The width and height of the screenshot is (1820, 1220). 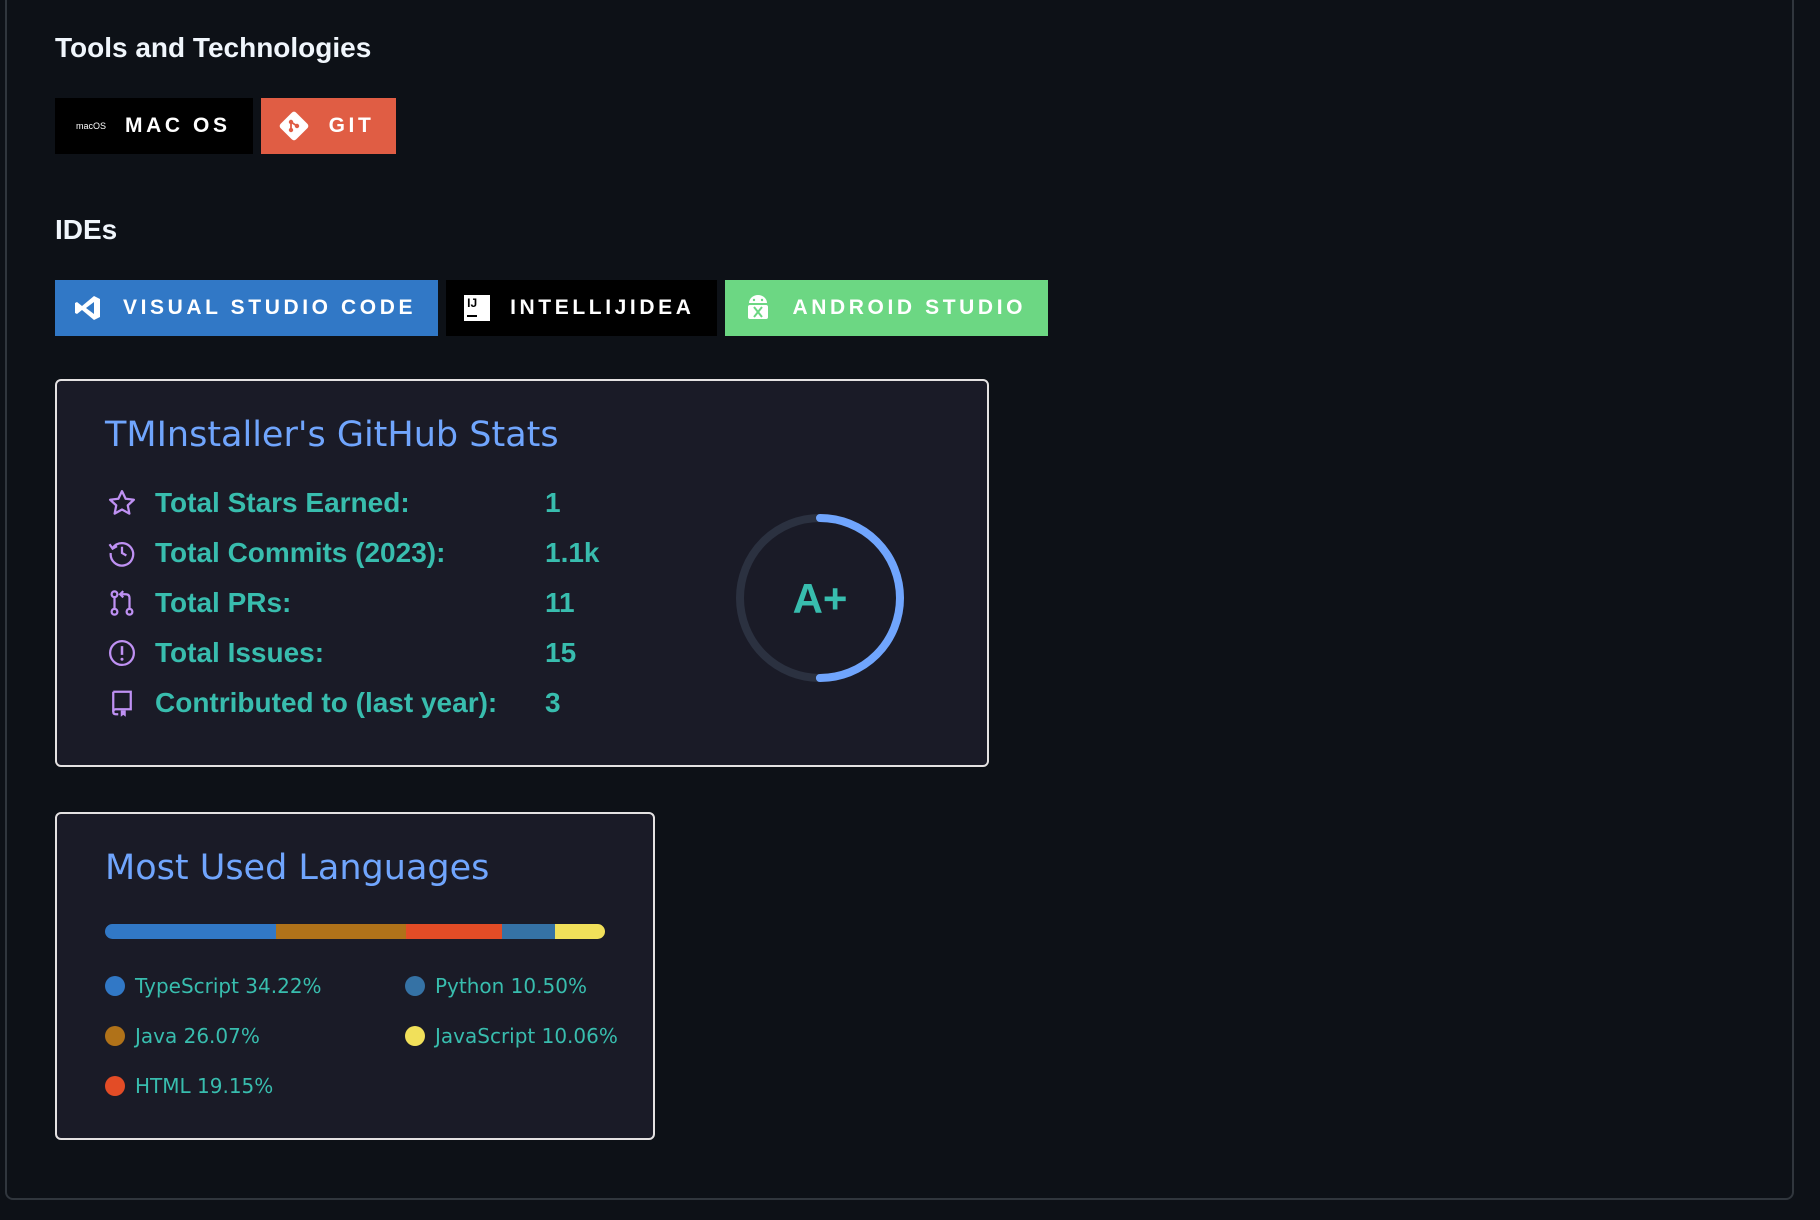 What do you see at coordinates (191, 931) in the screenshot?
I see `language-bar-segment-typescript` at bounding box center [191, 931].